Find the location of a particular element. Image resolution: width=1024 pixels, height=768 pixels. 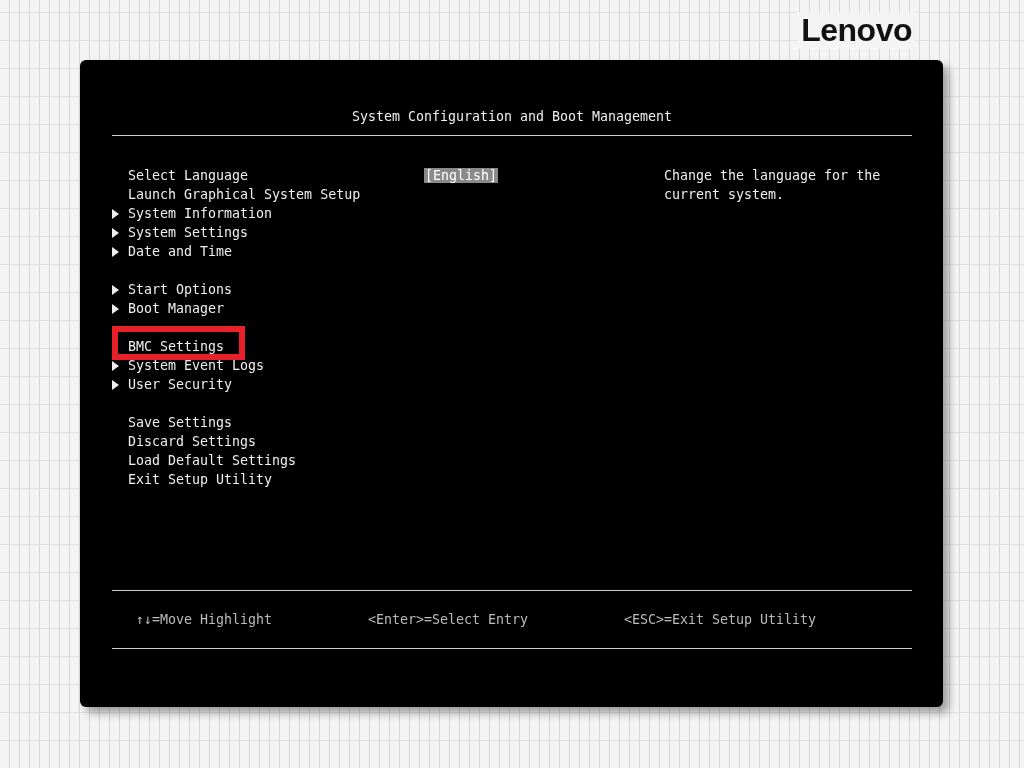

menu-item: System Event Logs is located at coordinates (196, 365).